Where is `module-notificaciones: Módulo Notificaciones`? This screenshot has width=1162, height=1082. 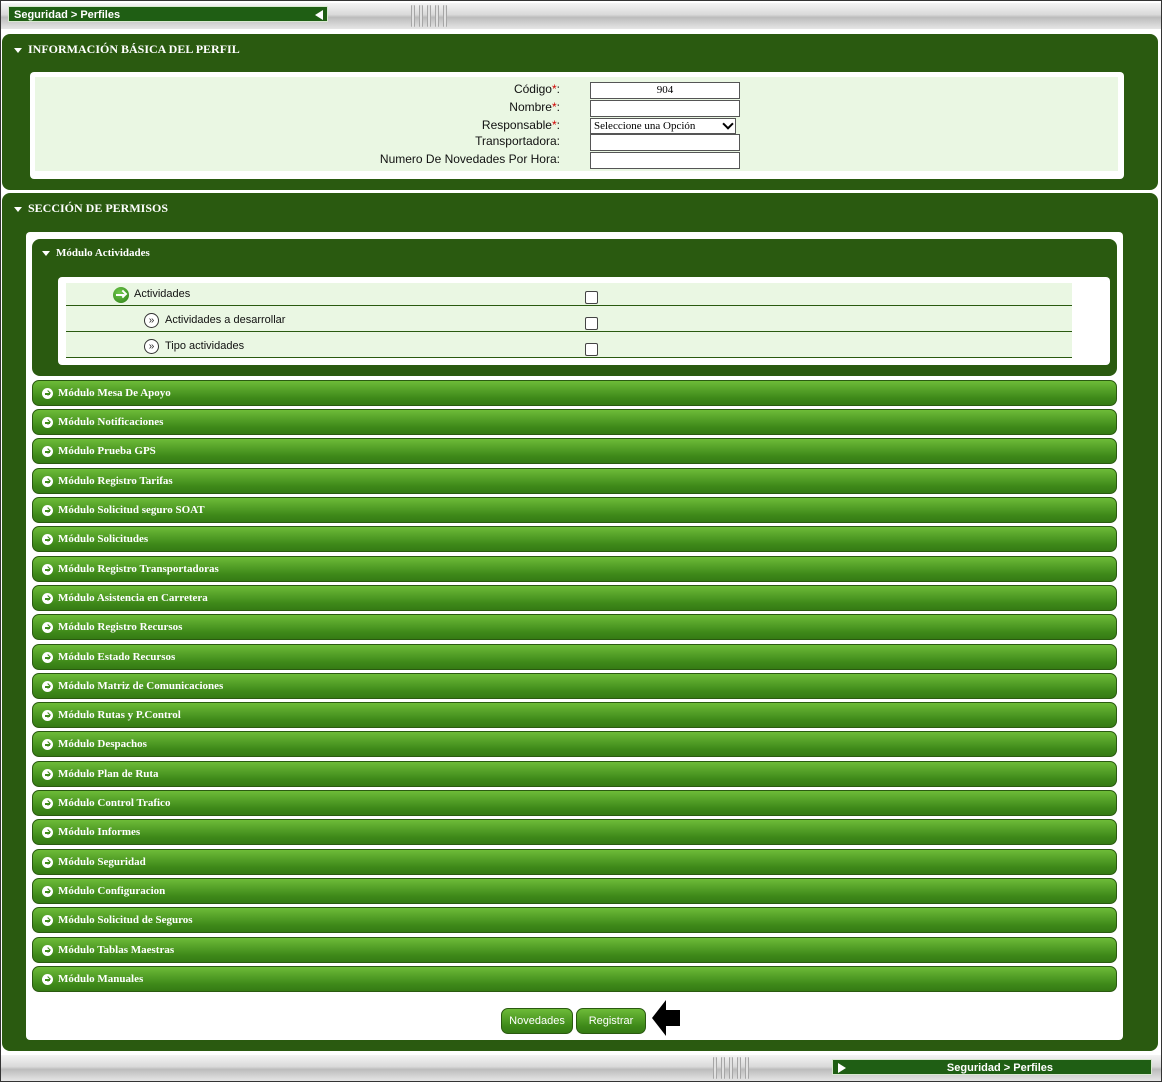
module-notificaciones: Módulo Notificaciones is located at coordinates (574, 422).